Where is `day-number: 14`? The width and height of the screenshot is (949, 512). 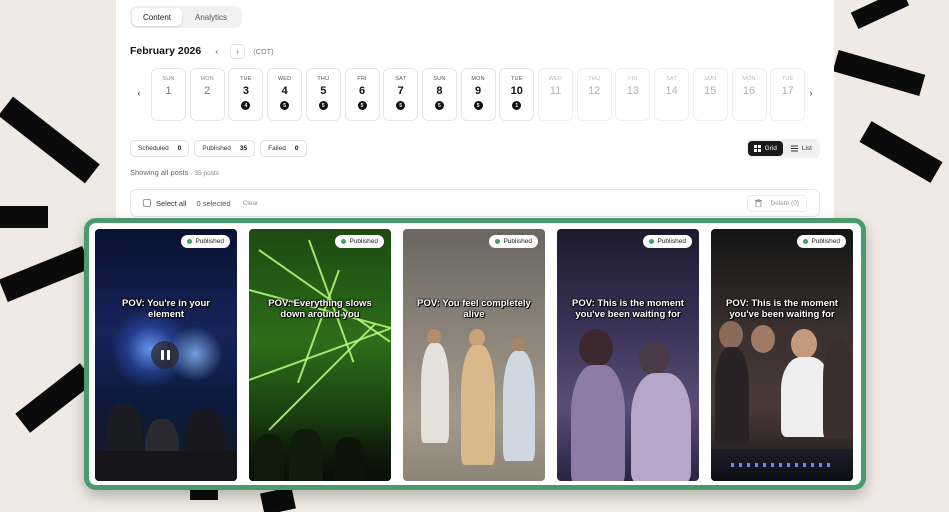 day-number: 14 is located at coordinates (671, 91).